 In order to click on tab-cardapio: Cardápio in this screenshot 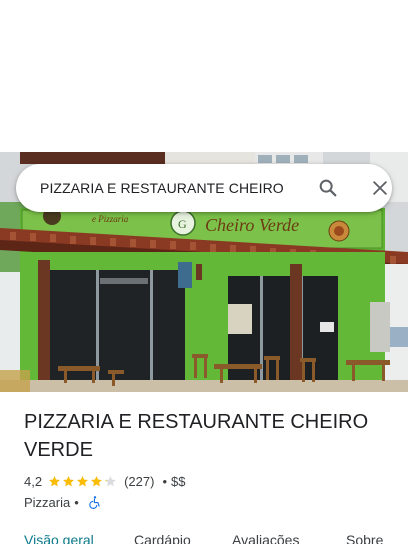, I will do `click(162, 538)`.